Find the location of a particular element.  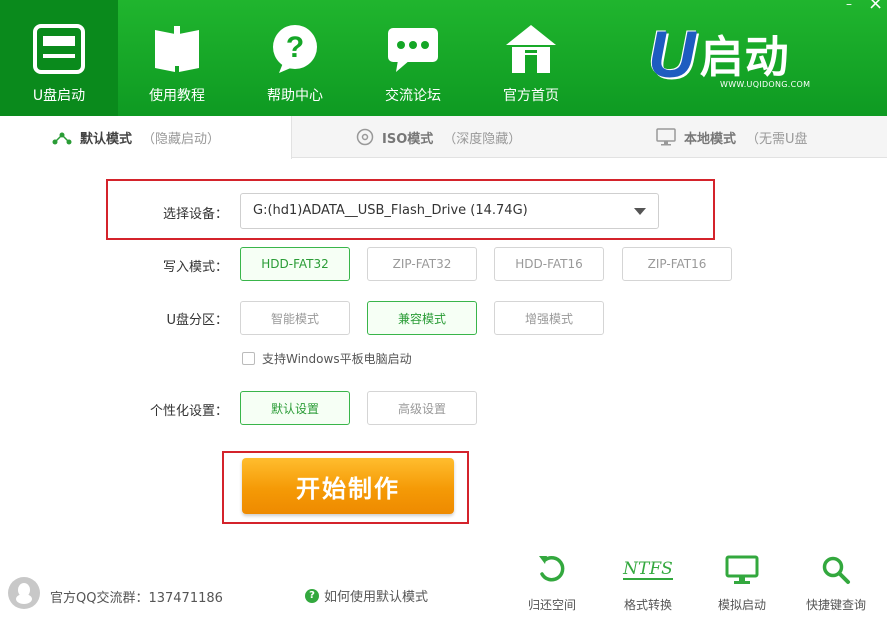

chat-bubble-icon is located at coordinates (413, 49).